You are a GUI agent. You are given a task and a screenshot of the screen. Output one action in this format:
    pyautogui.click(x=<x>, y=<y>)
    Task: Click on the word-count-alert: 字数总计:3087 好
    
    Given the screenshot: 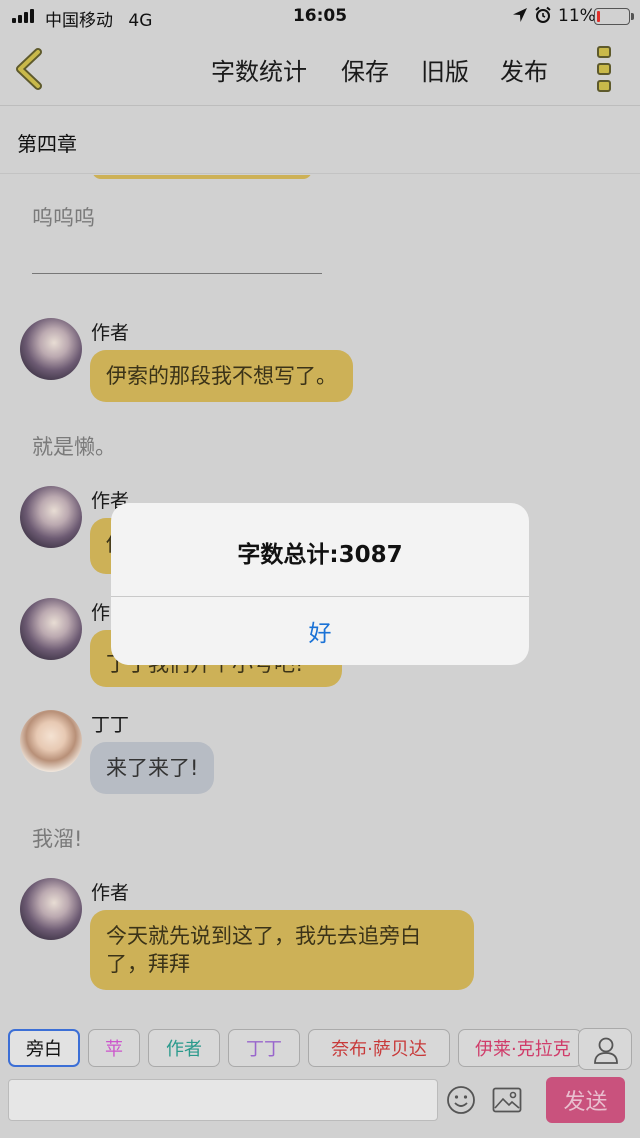 What is the action you would take?
    pyautogui.click(x=320, y=584)
    